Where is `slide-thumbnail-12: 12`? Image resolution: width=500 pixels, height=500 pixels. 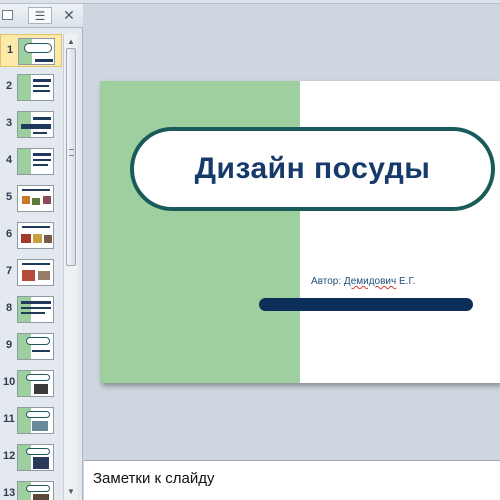
slide-thumbnail-12: 12 is located at coordinates (31, 457).